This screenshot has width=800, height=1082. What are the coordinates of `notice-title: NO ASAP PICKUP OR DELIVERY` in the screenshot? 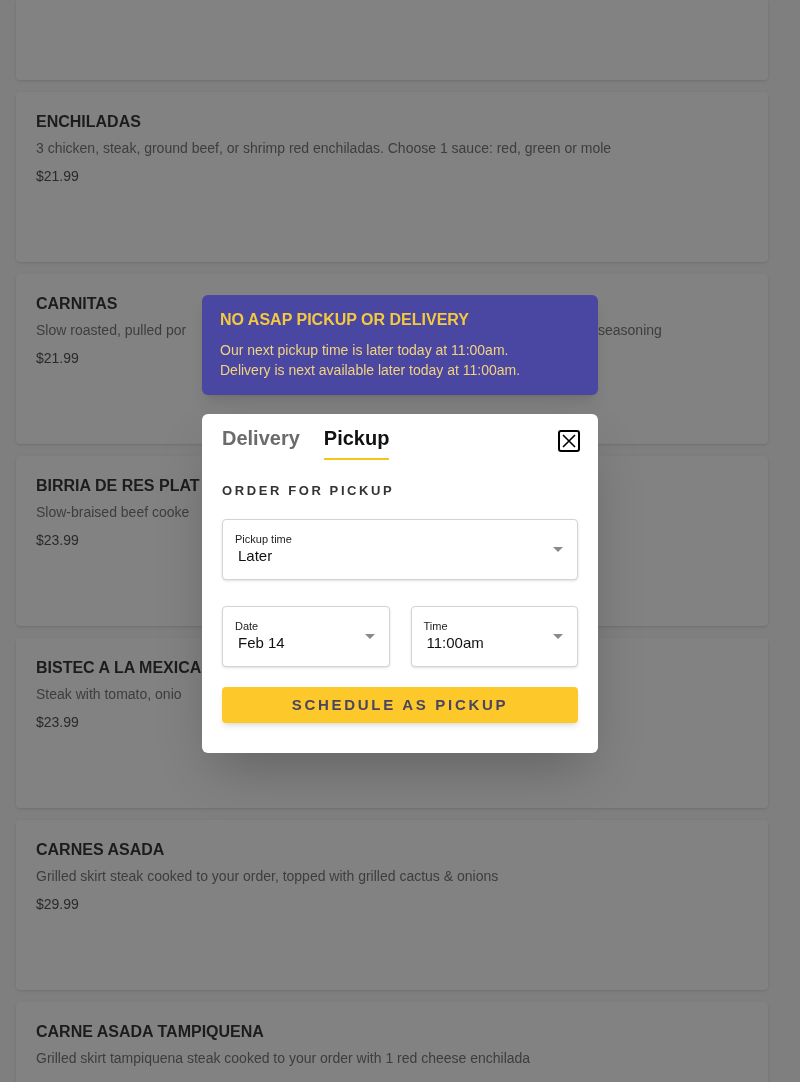 It's located at (345, 320).